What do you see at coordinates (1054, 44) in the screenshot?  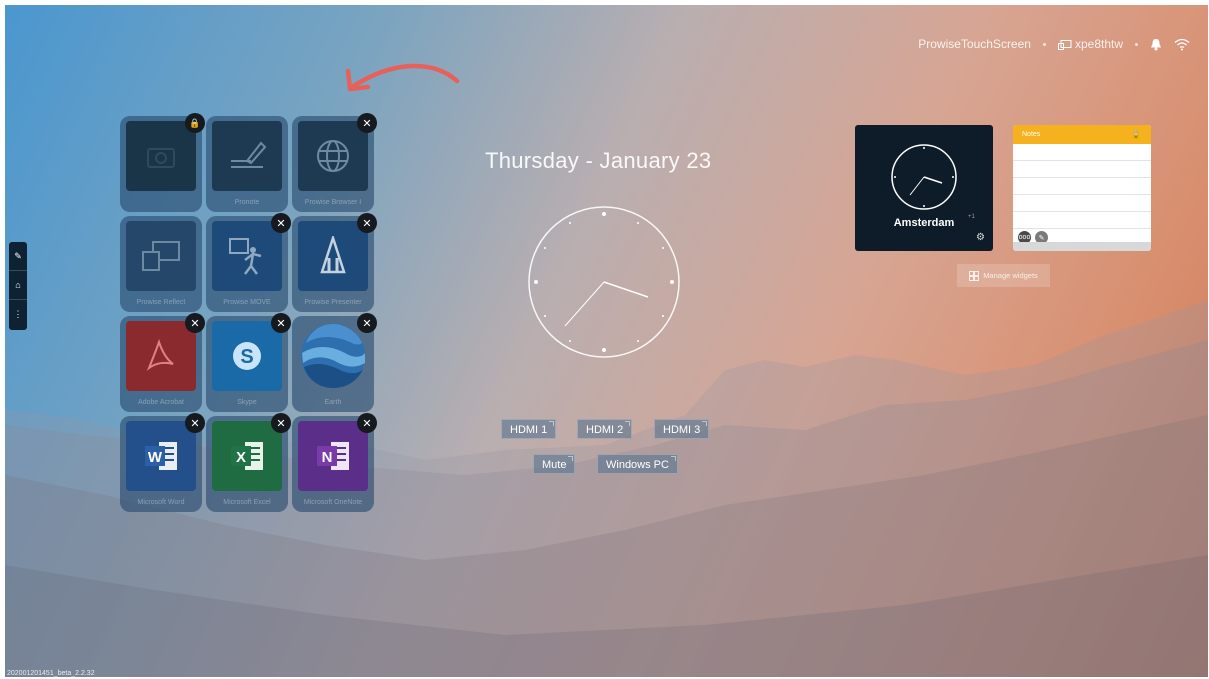 I see `status-bar: ProwiseTouchScreen xpe8thtw` at bounding box center [1054, 44].